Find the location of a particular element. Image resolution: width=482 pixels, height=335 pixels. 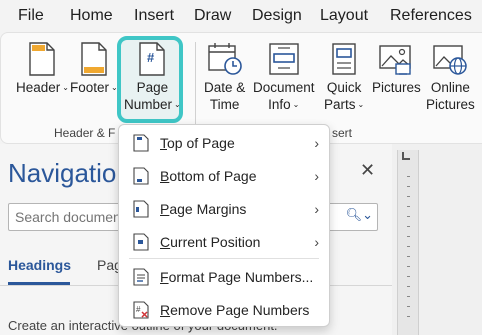

vertical-ruler is located at coordinates (408, 242).